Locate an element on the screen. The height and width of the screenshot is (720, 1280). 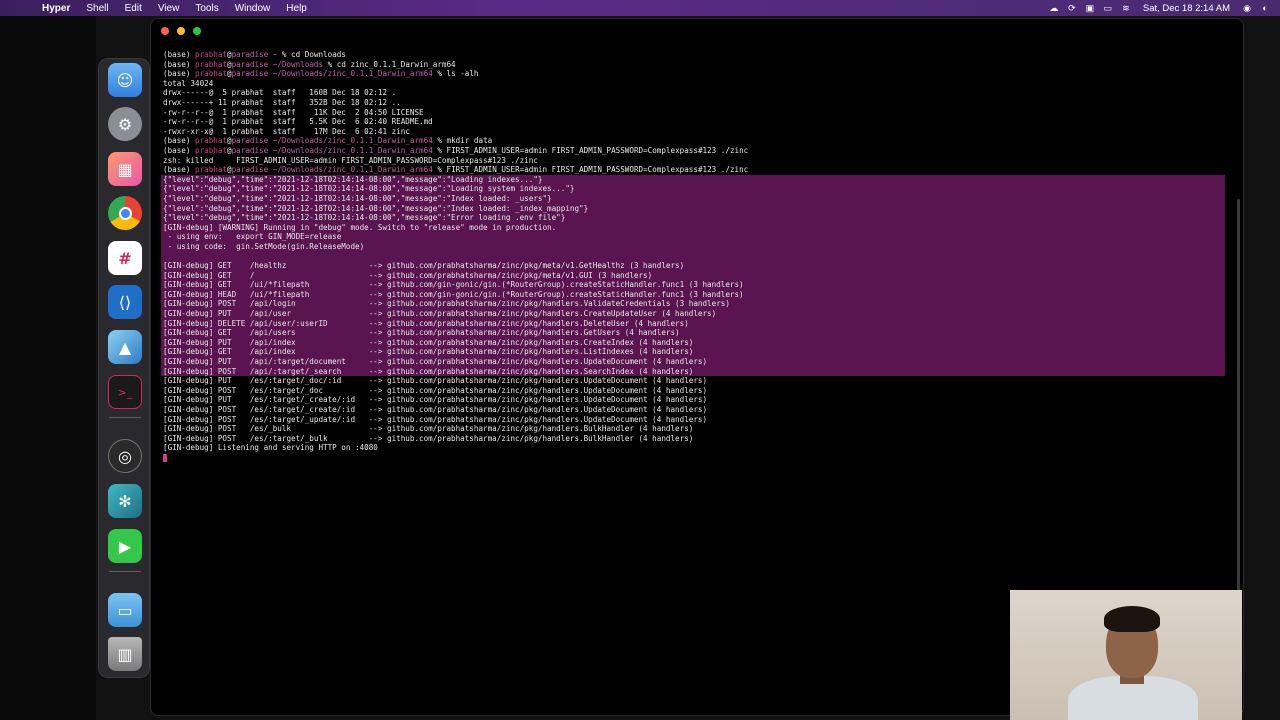
wifi-icon: ≋ is located at coordinates (1126, 8).